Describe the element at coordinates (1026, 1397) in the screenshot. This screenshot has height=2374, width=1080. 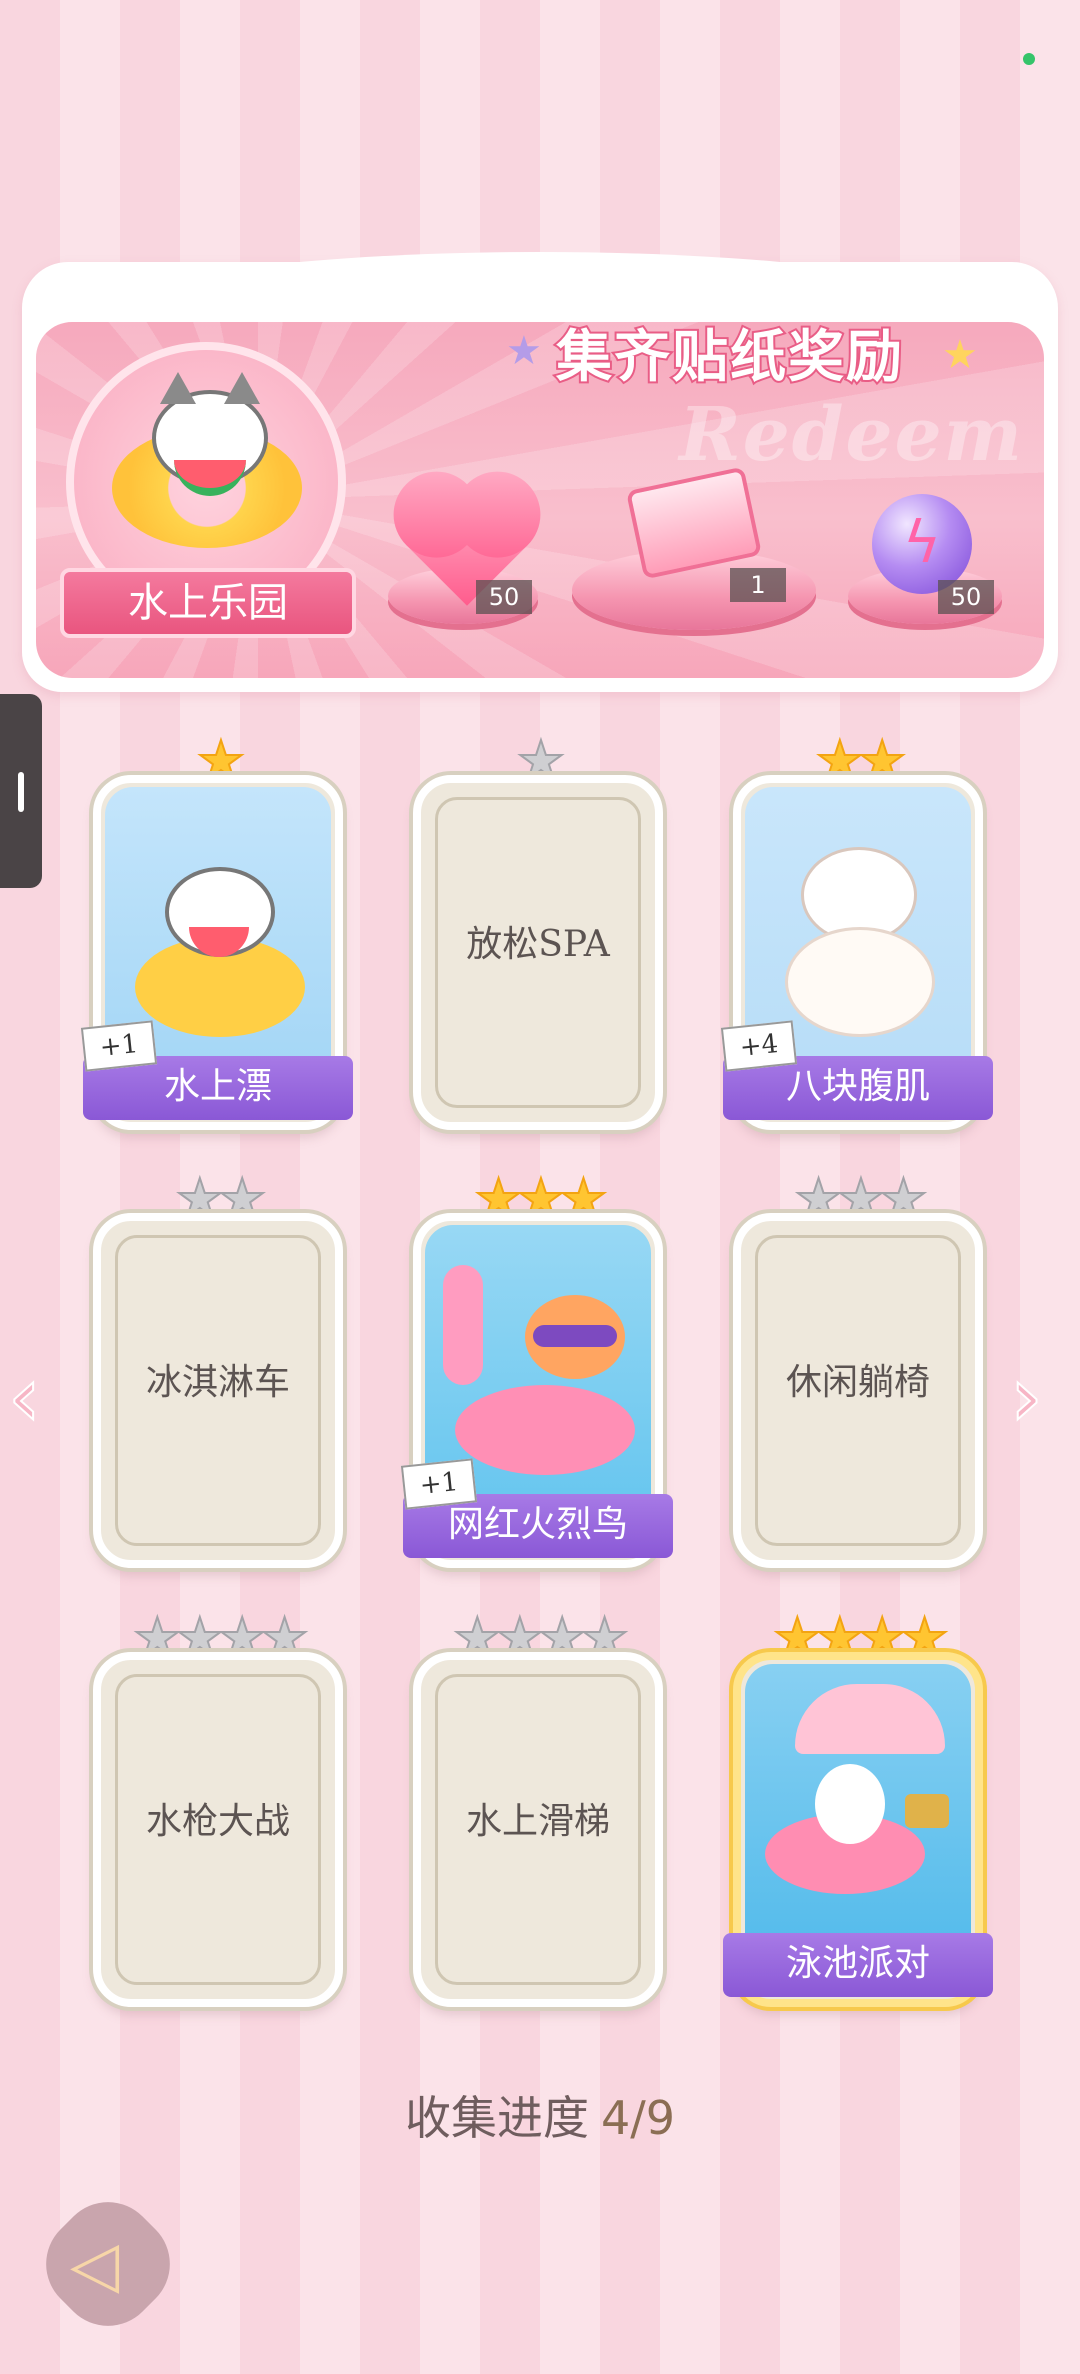
I see `chevron-right-icon: ›` at that location.